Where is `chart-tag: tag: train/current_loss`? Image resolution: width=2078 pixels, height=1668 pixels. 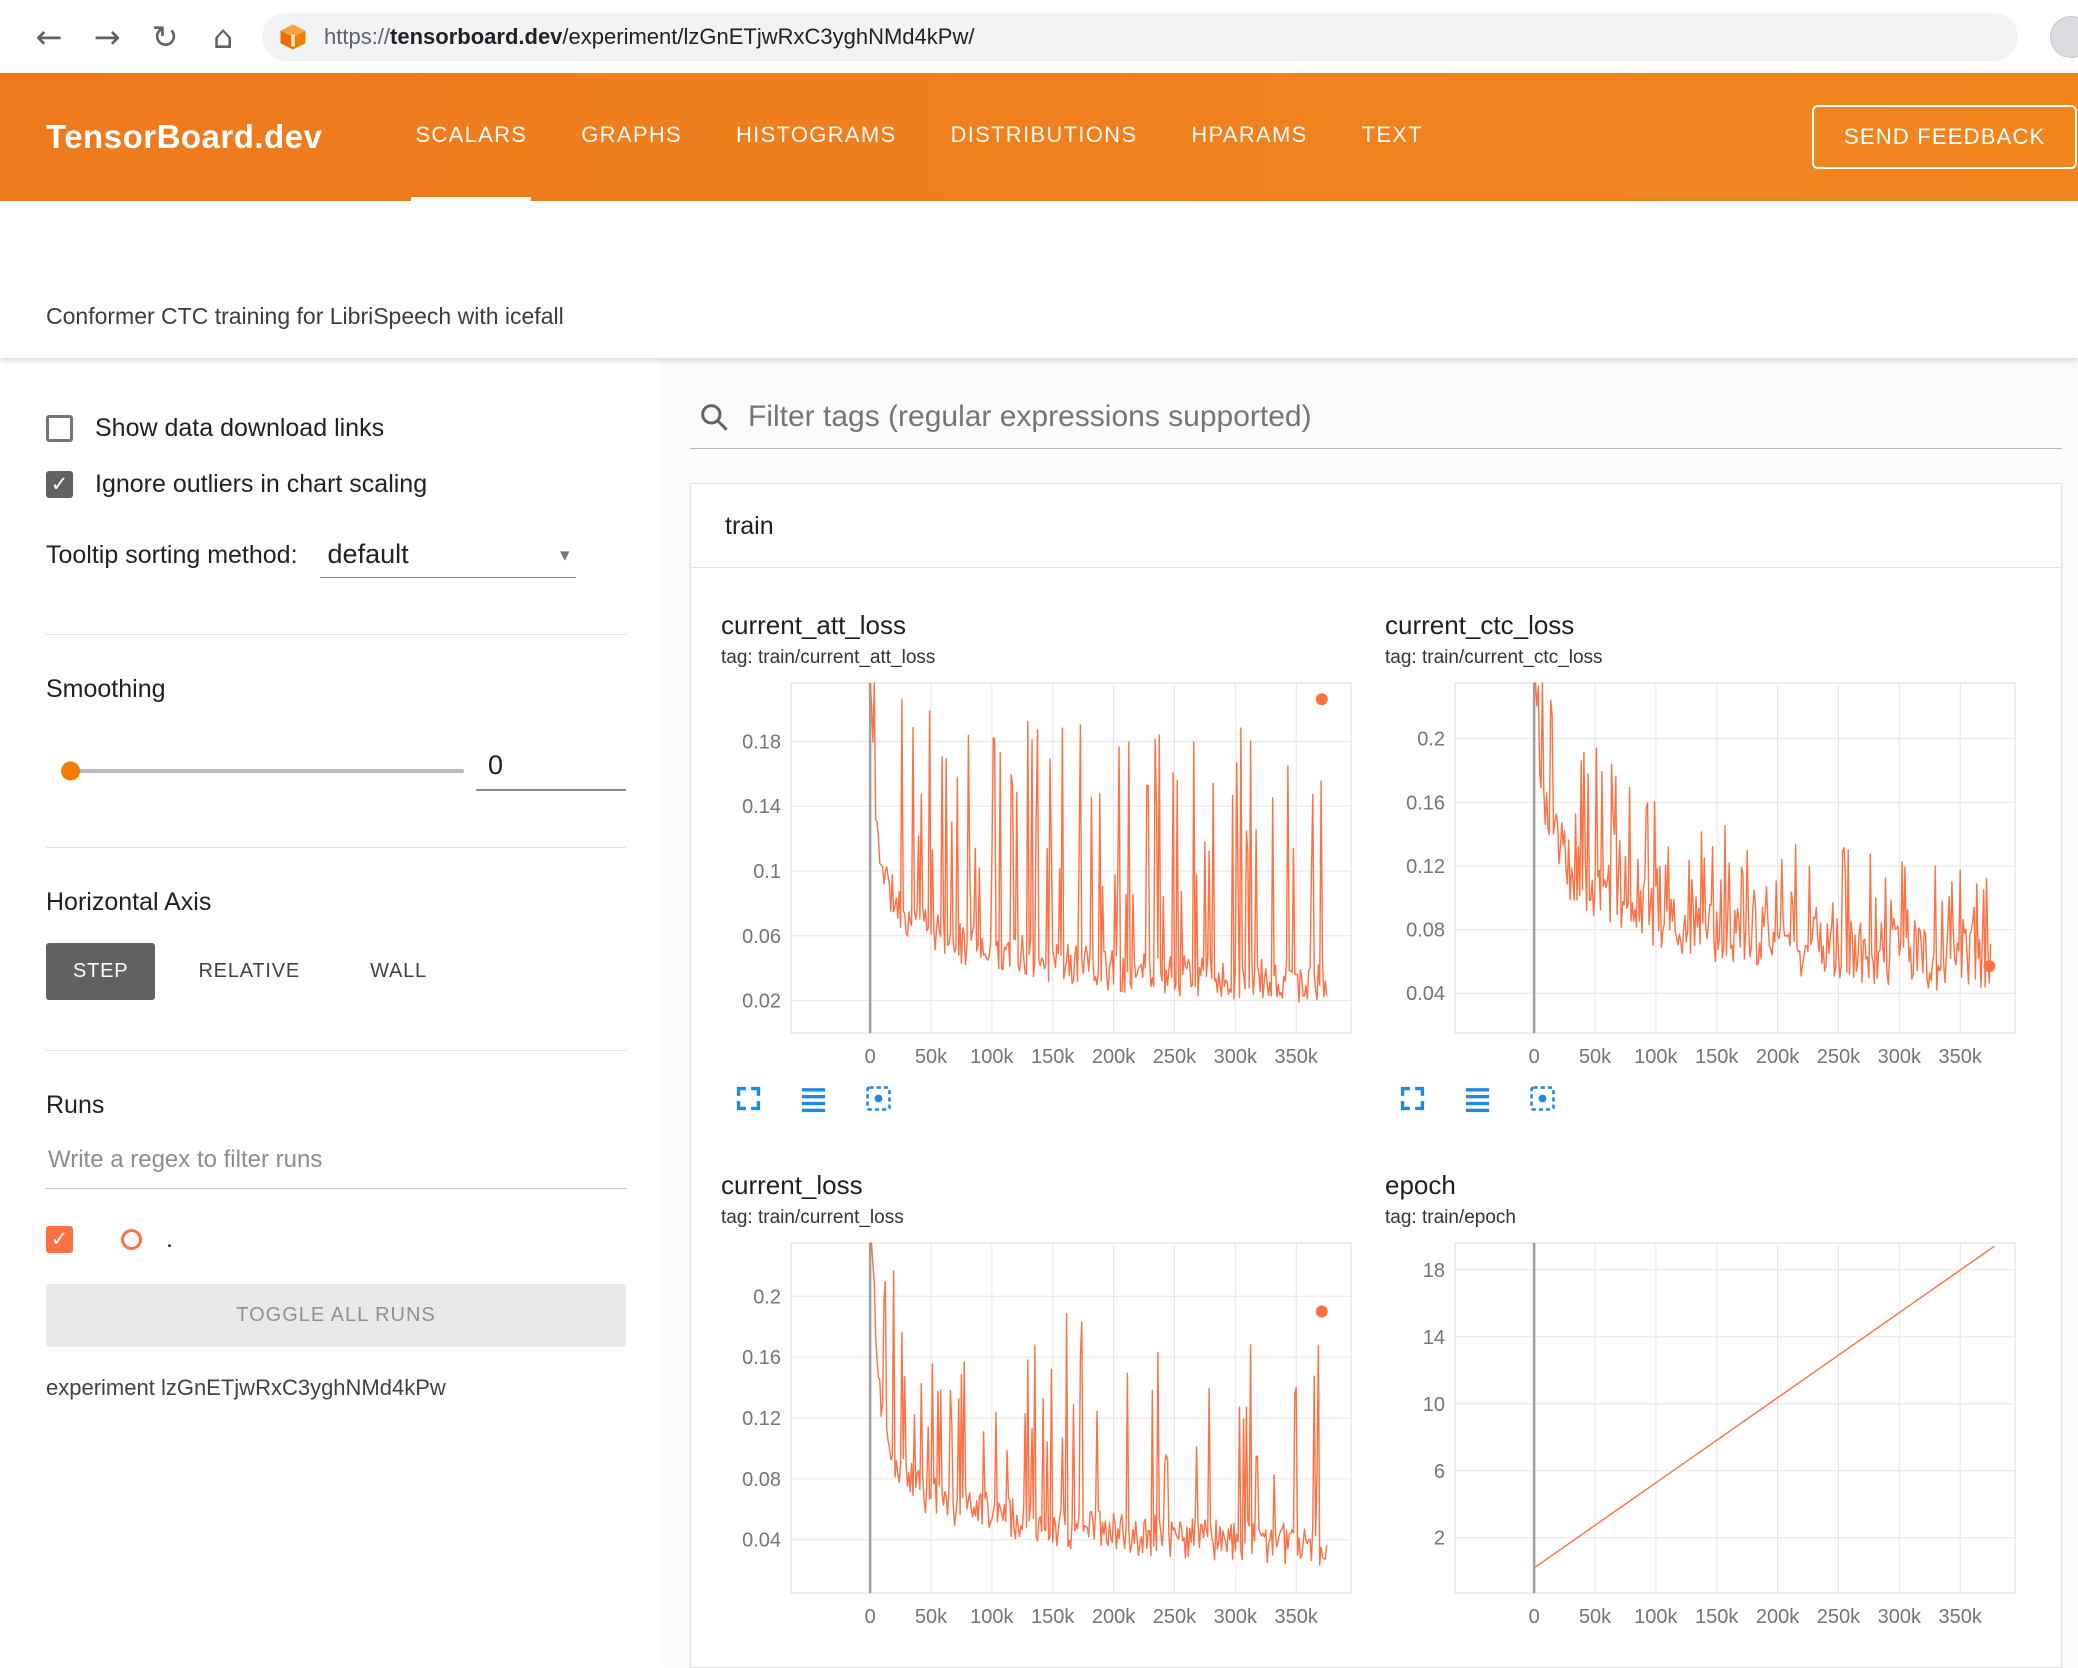
chart-tag: tag: train/current_loss is located at coordinates (812, 1217).